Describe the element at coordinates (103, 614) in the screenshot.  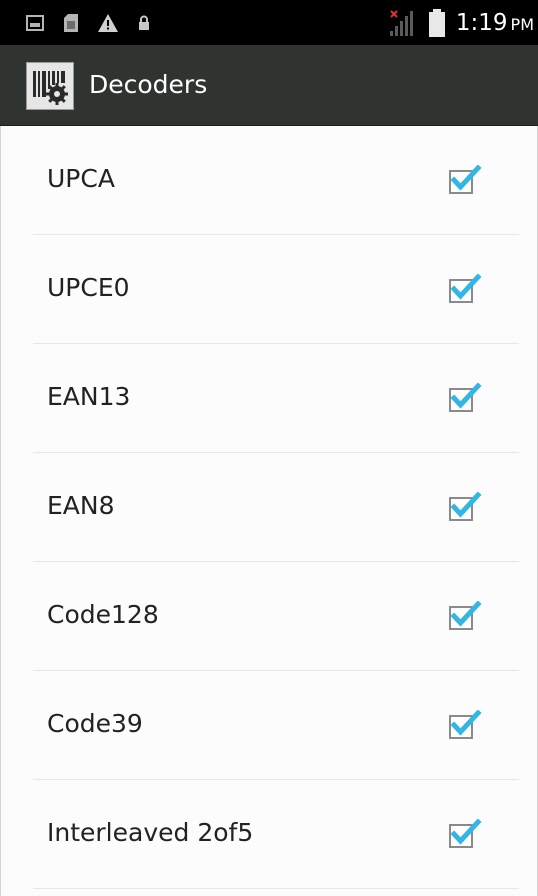
I see `decoder-label: Code128` at that location.